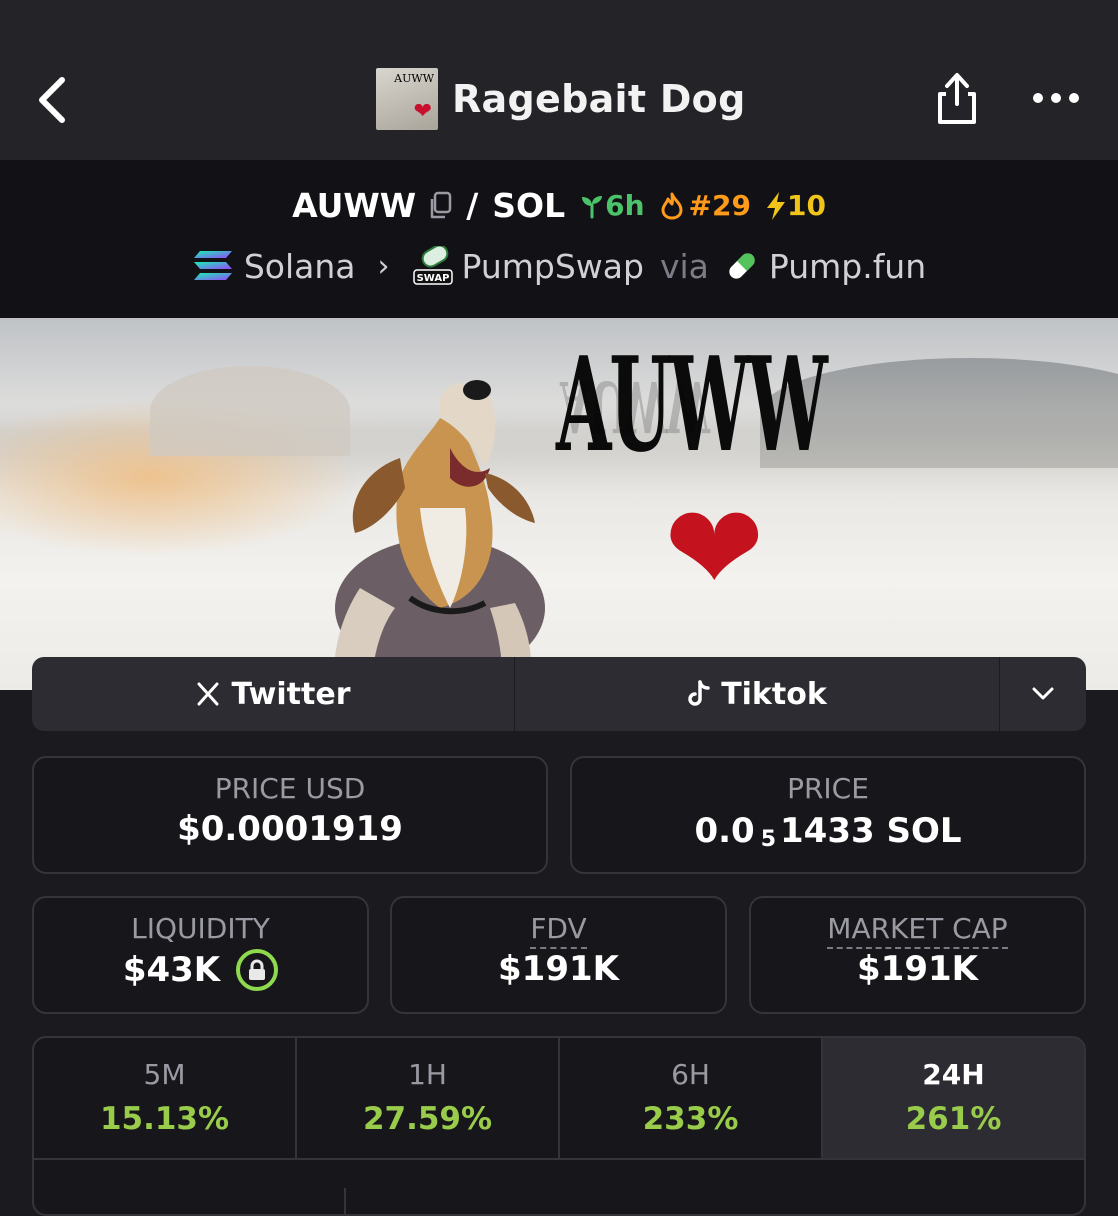 The width and height of the screenshot is (1118, 1216). What do you see at coordinates (290, 788) in the screenshot?
I see `price-usd-label: PRICE USD` at bounding box center [290, 788].